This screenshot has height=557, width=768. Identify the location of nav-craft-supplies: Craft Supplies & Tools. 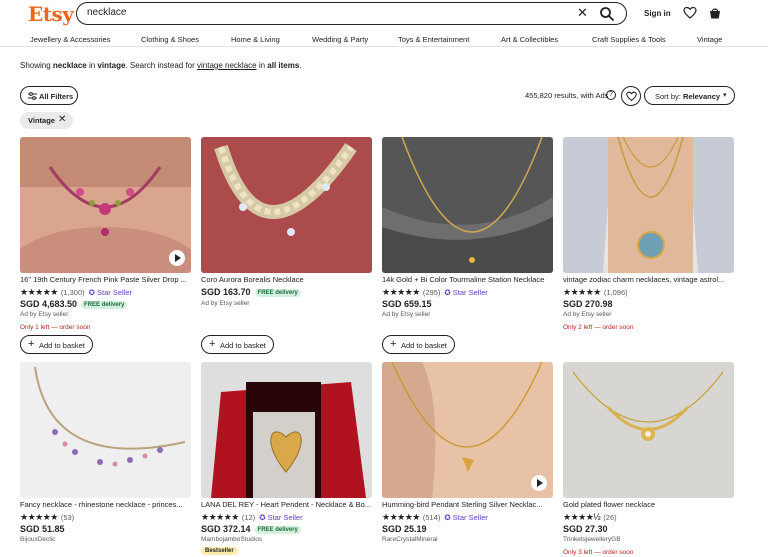
(629, 39).